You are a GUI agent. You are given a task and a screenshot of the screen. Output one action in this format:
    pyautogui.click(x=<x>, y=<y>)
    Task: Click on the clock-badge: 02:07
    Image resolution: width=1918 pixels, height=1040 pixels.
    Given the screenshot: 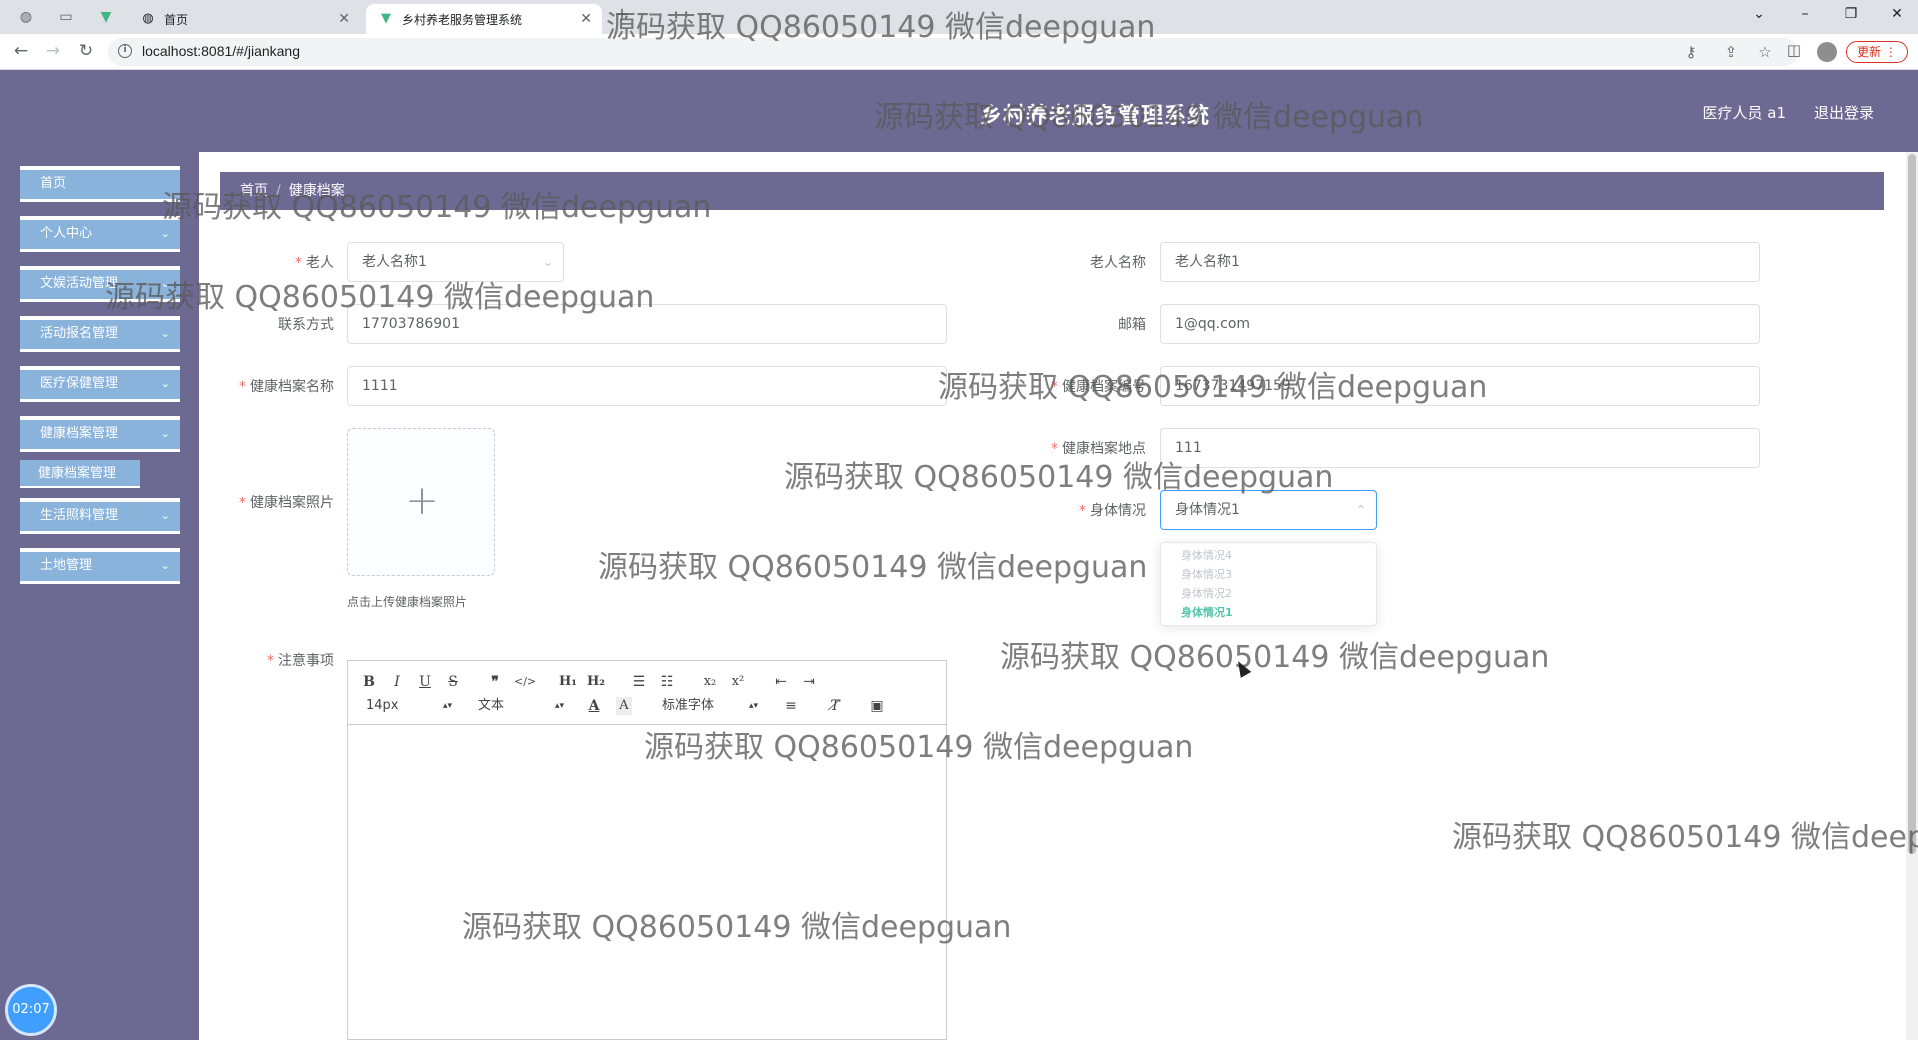 What is the action you would take?
    pyautogui.click(x=31, y=1010)
    